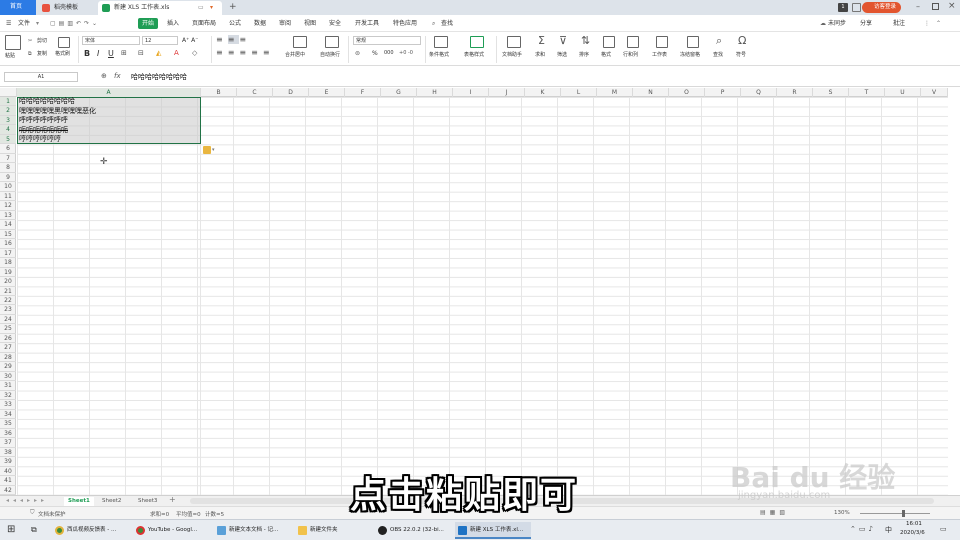 The height and width of the screenshot is (540, 960). Describe the element at coordinates (389, 53) in the screenshot. I see `thousands-button: 000` at that location.